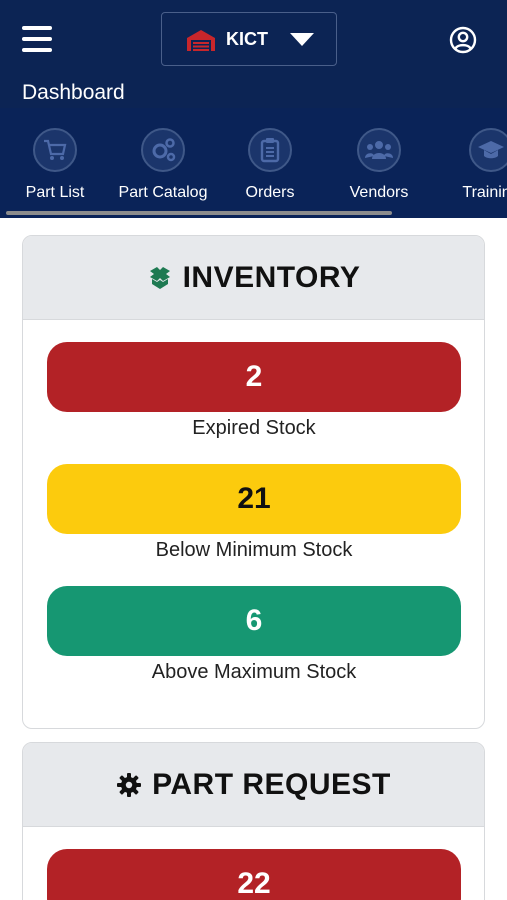 The width and height of the screenshot is (507, 900). Describe the element at coordinates (254, 621) in the screenshot. I see `above-maximum-button: 6` at that location.